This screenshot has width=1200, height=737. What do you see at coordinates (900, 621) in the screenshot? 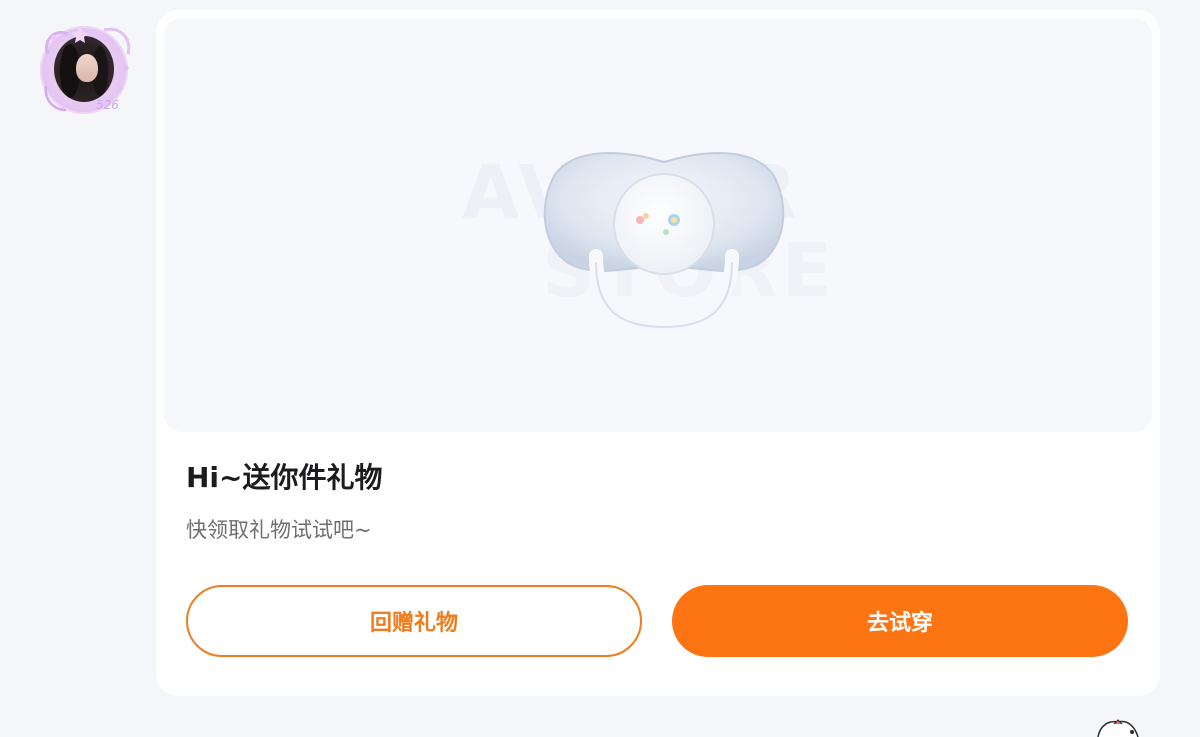
I see `try-on-button: 去试穿` at bounding box center [900, 621].